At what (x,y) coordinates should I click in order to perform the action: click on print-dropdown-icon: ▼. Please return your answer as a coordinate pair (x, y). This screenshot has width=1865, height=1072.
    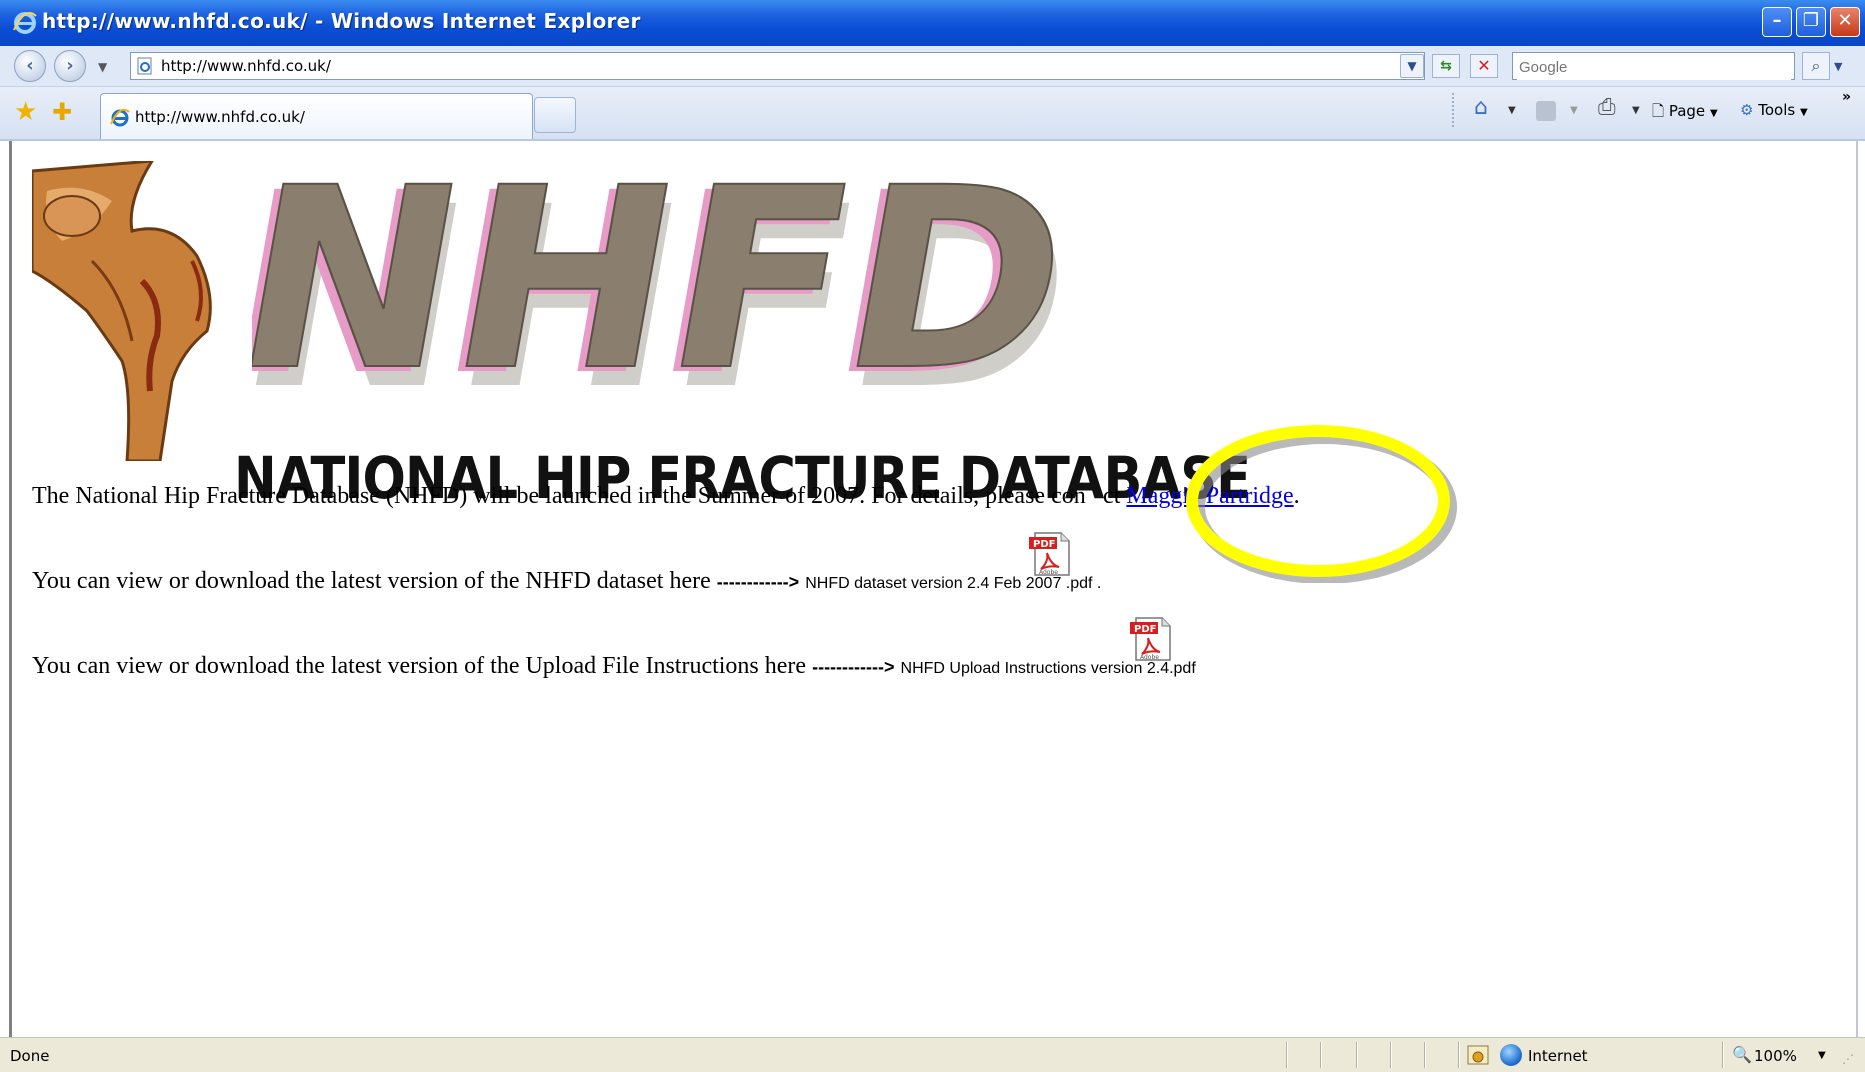
    Looking at the image, I should click on (1636, 110).